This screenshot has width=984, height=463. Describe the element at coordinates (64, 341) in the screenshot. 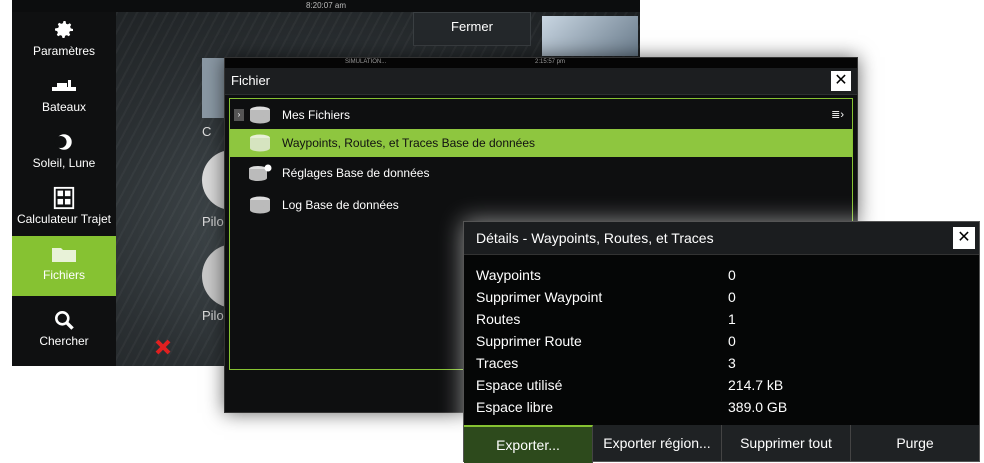

I see `sidebar-label: Chercher` at that location.